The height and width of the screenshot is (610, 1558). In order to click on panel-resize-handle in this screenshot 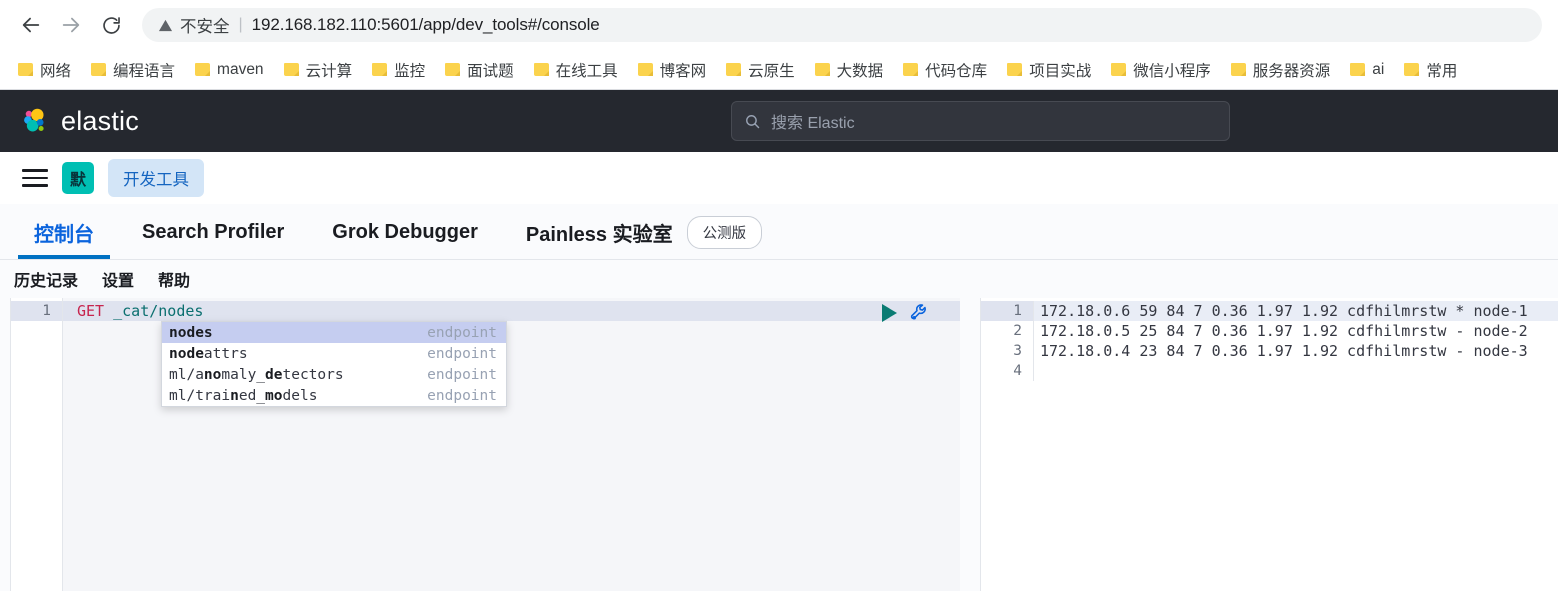, I will do `click(970, 444)`.